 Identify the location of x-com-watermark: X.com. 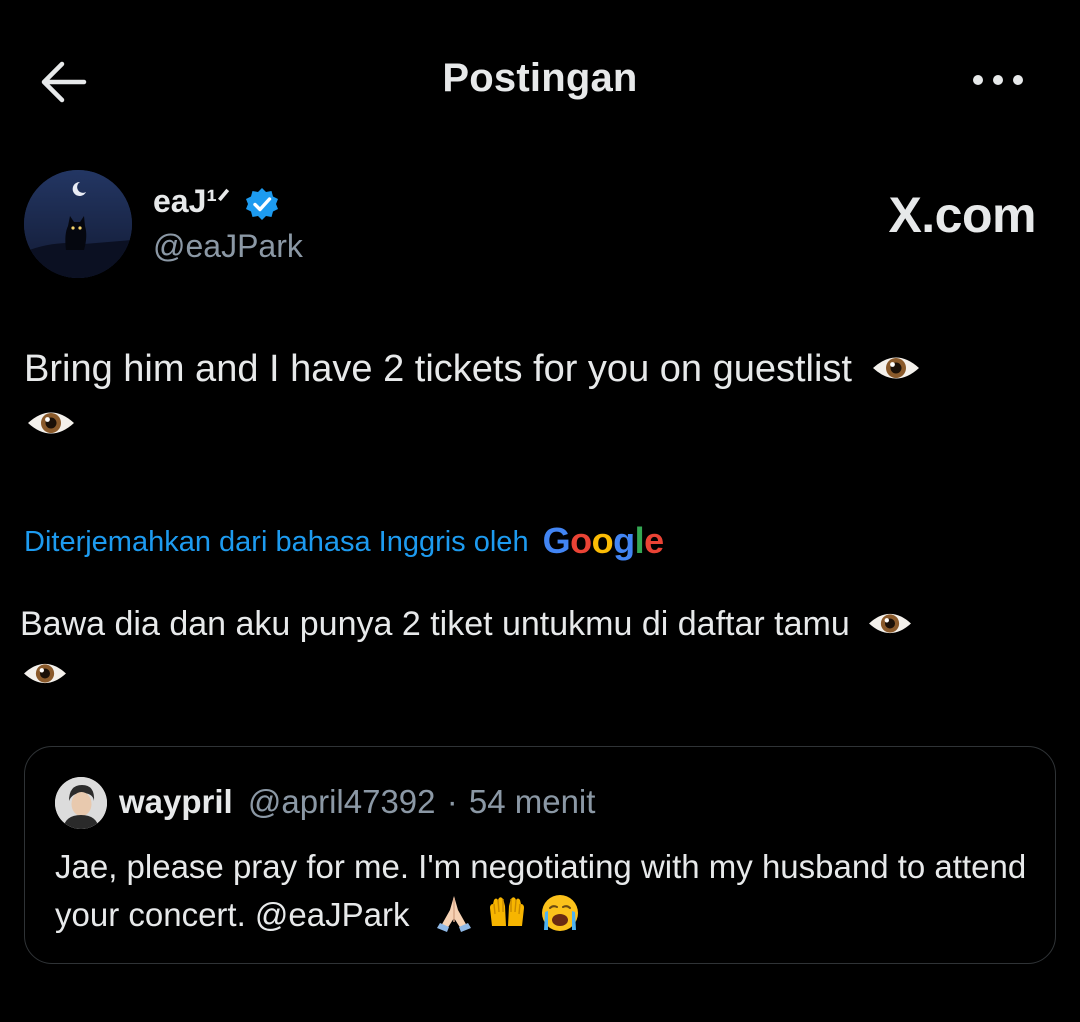
(962, 215).